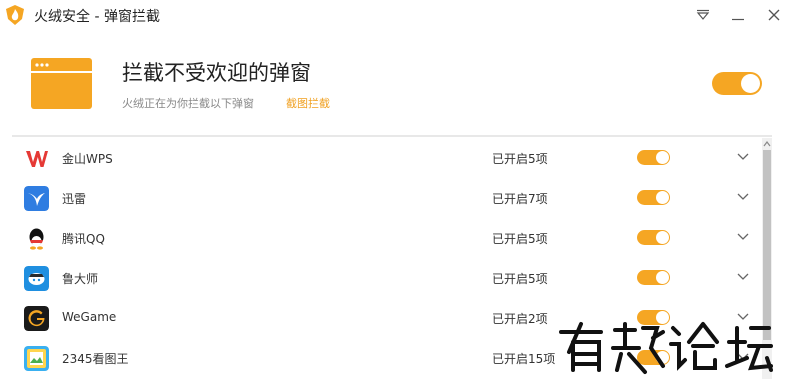  Describe the element at coordinates (738, 19) in the screenshot. I see `minimize-icon` at that location.